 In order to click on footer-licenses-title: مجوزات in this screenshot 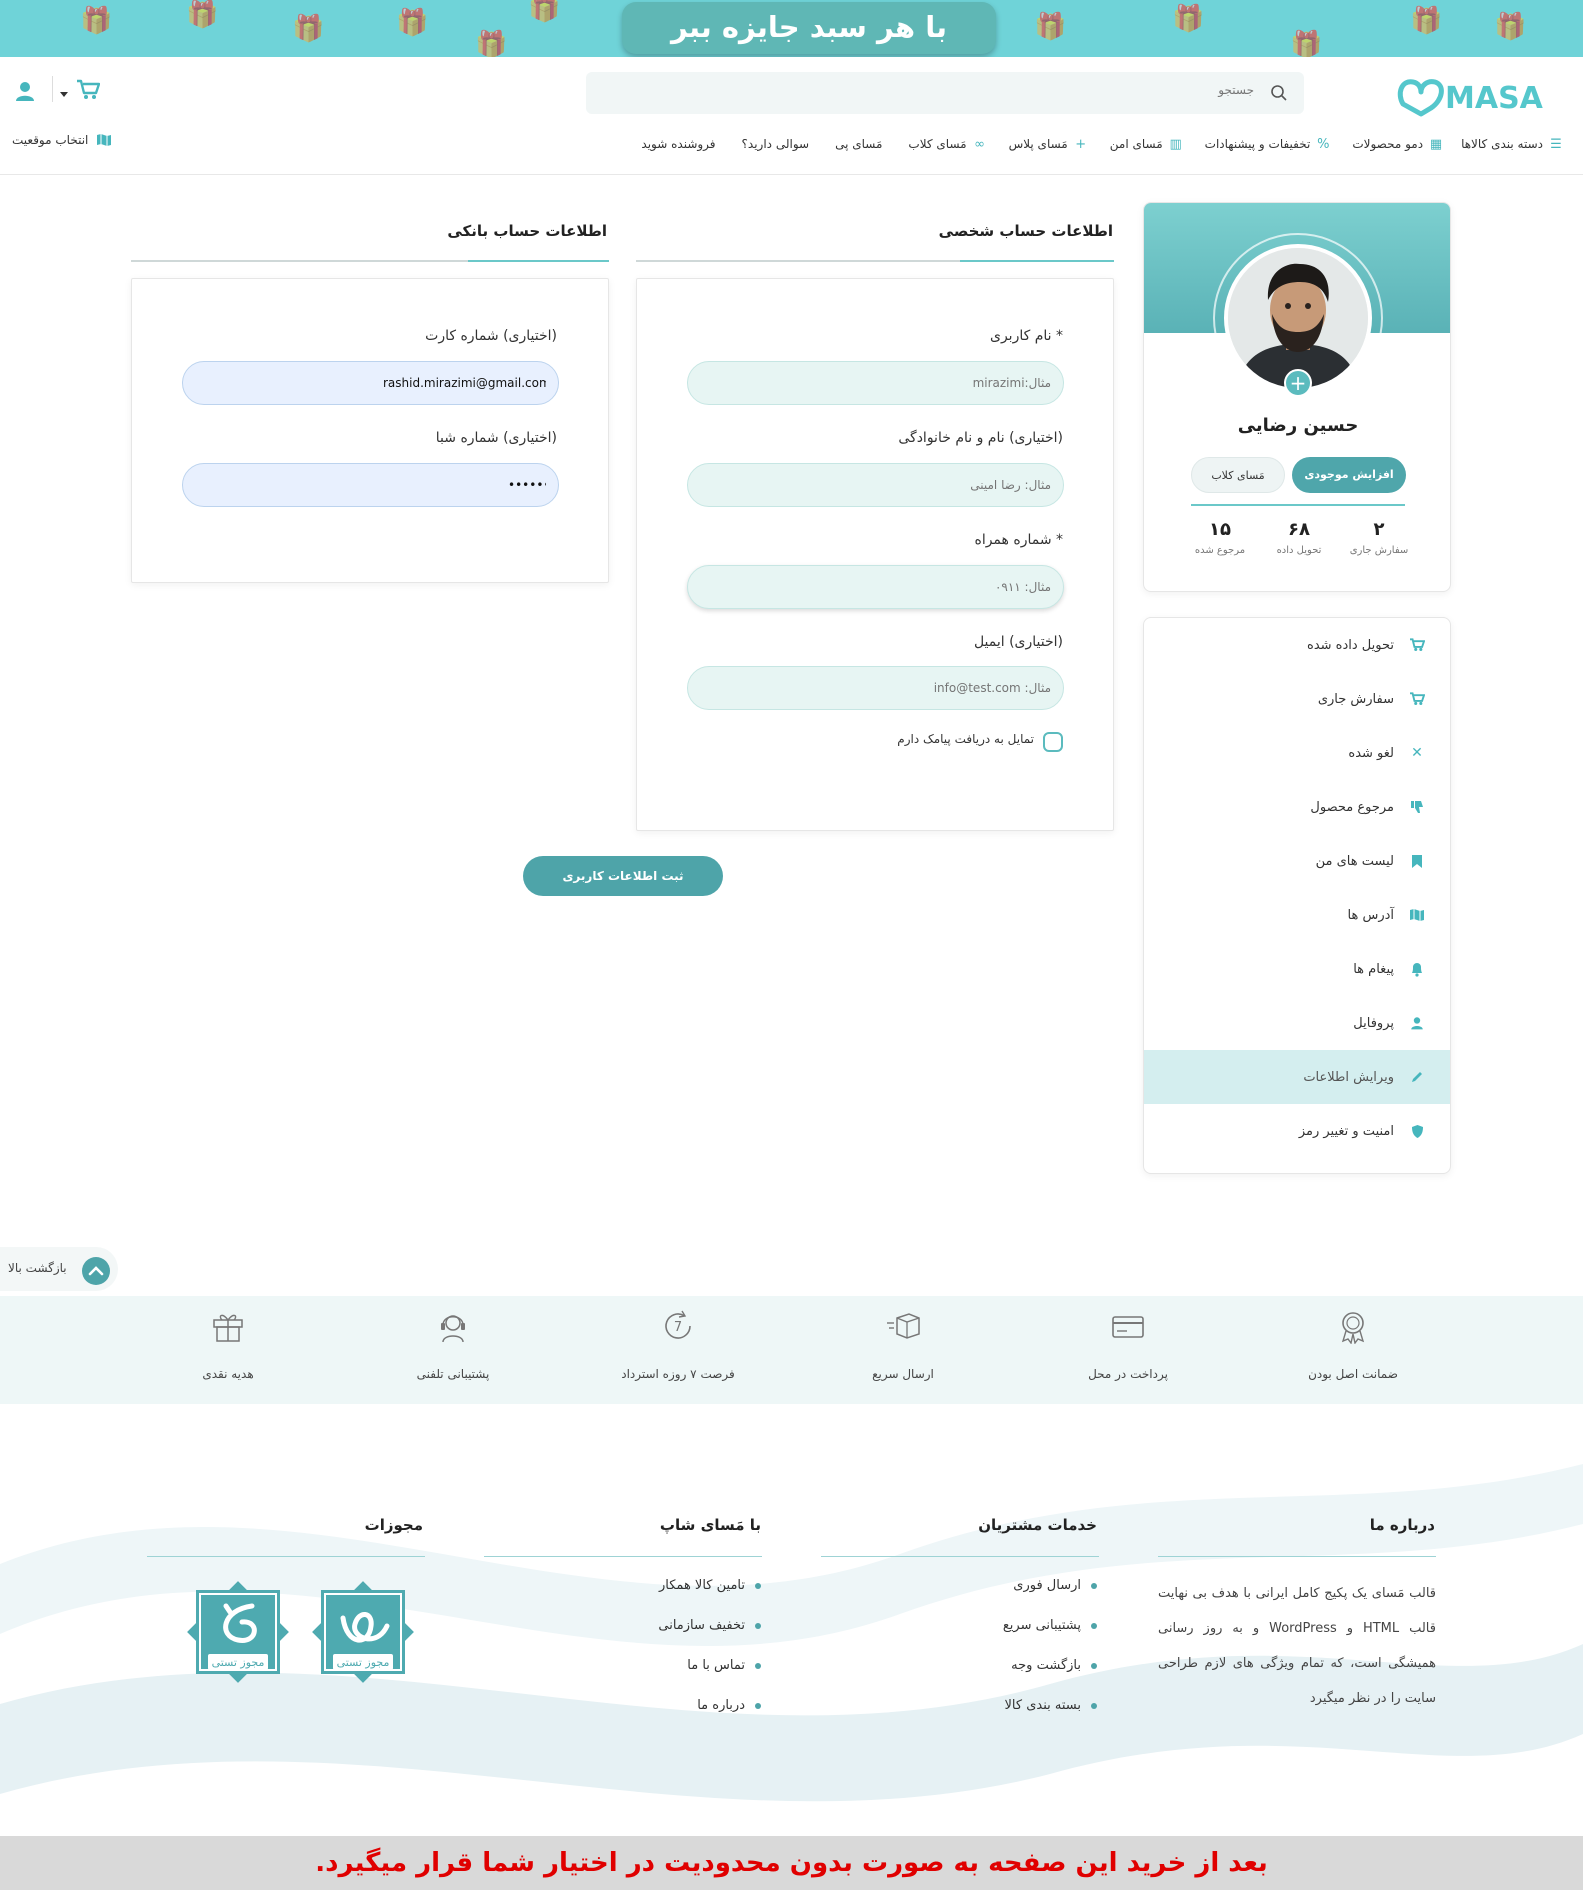, I will do `click(393, 1525)`.